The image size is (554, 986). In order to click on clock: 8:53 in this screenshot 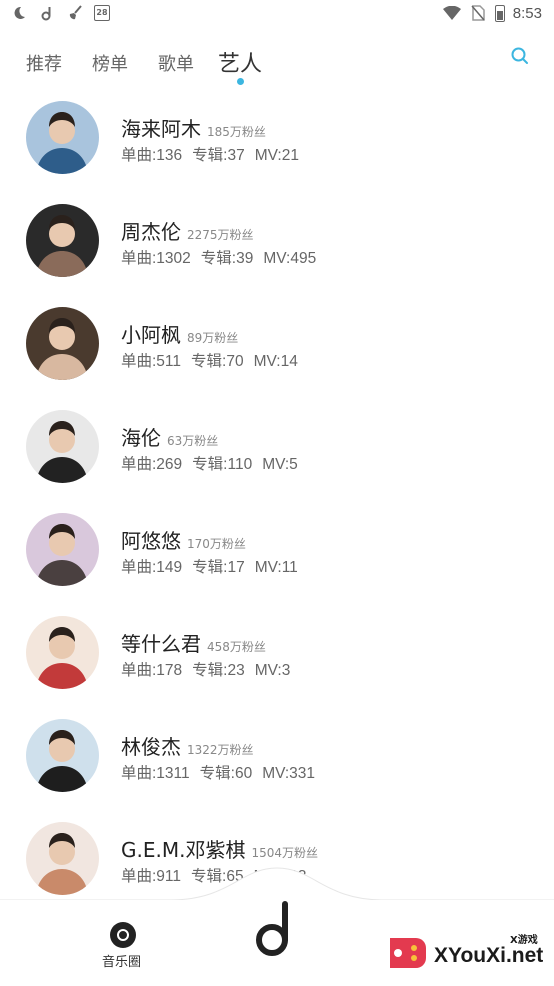, I will do `click(527, 13)`.